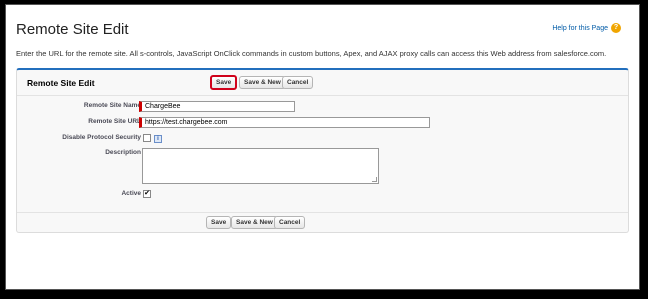  Describe the element at coordinates (262, 82) in the screenshot. I see `save-new-button: Save & New` at that location.